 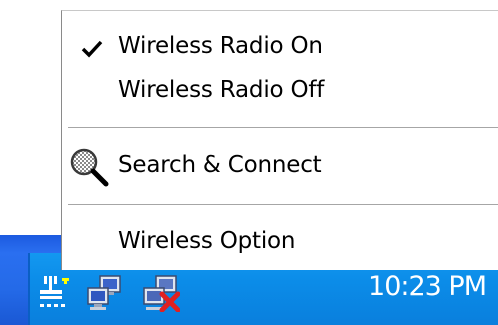 What do you see at coordinates (207, 241) in the screenshot?
I see `menu-item-label: Wireless Option` at bounding box center [207, 241].